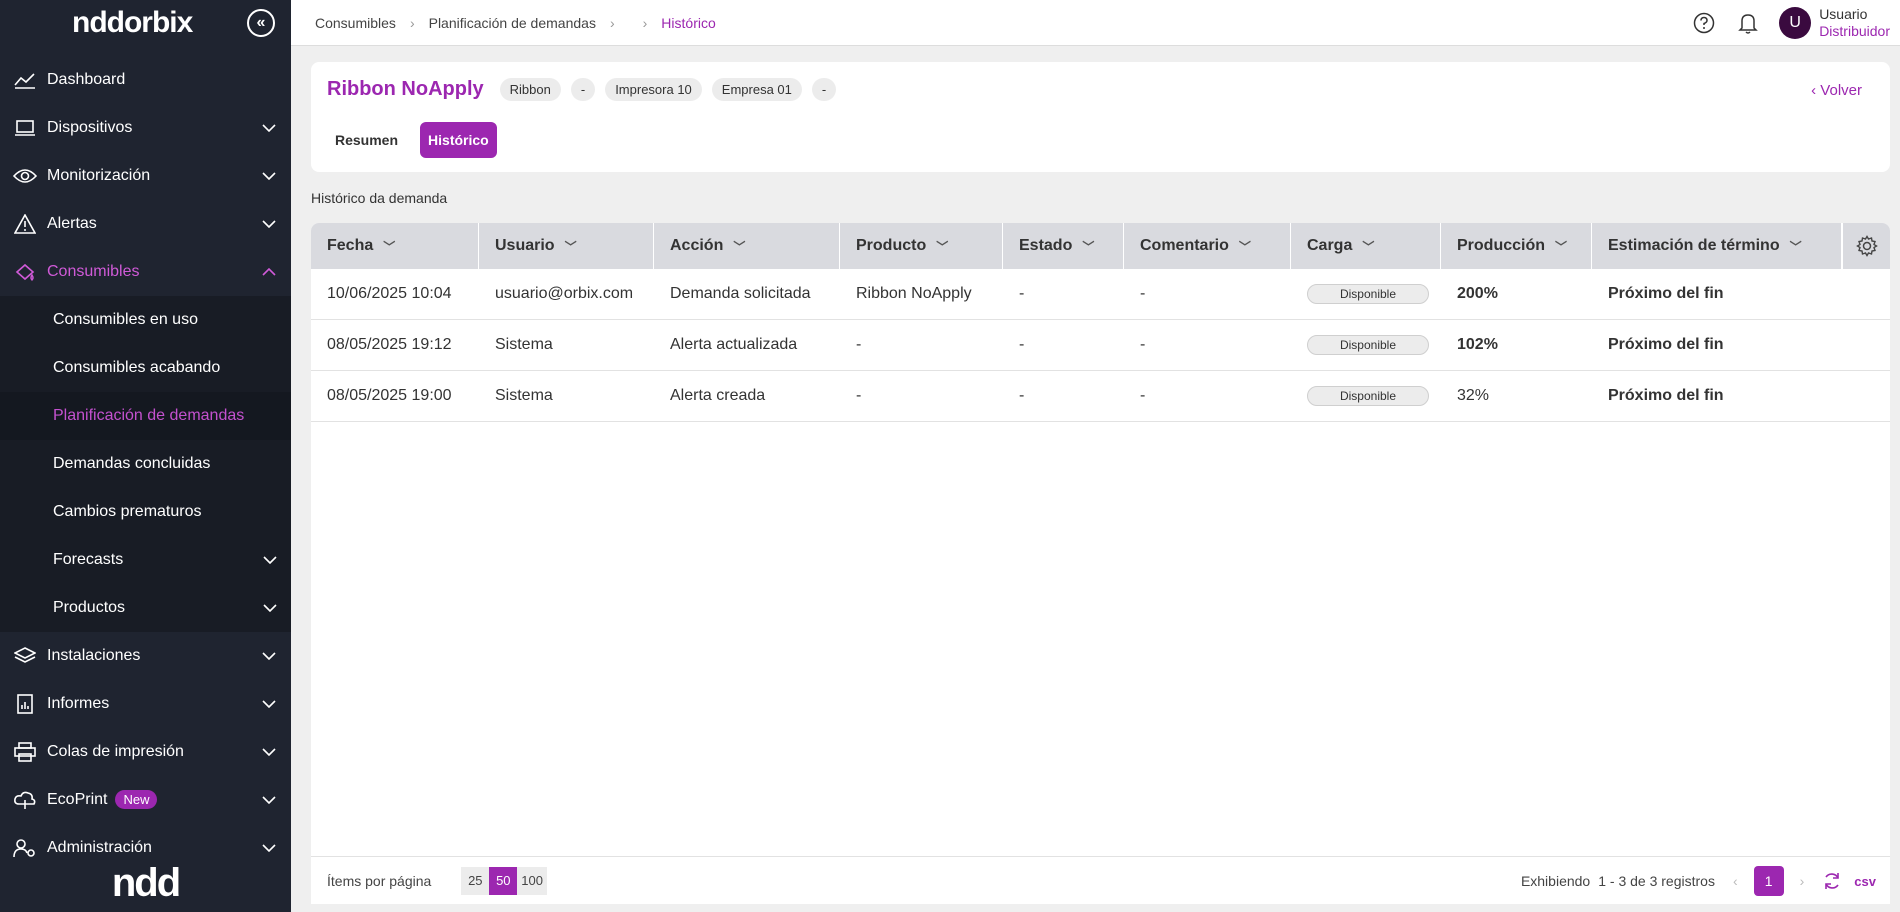 This screenshot has width=1900, height=912. What do you see at coordinates (132, 22) in the screenshot?
I see `app-logo: nddorbix` at bounding box center [132, 22].